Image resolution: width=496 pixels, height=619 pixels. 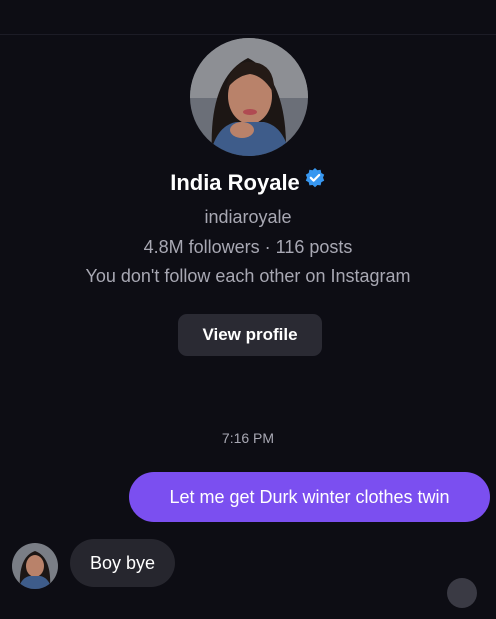 I want to click on received-message-bubble: Boy bye, so click(x=122, y=563).